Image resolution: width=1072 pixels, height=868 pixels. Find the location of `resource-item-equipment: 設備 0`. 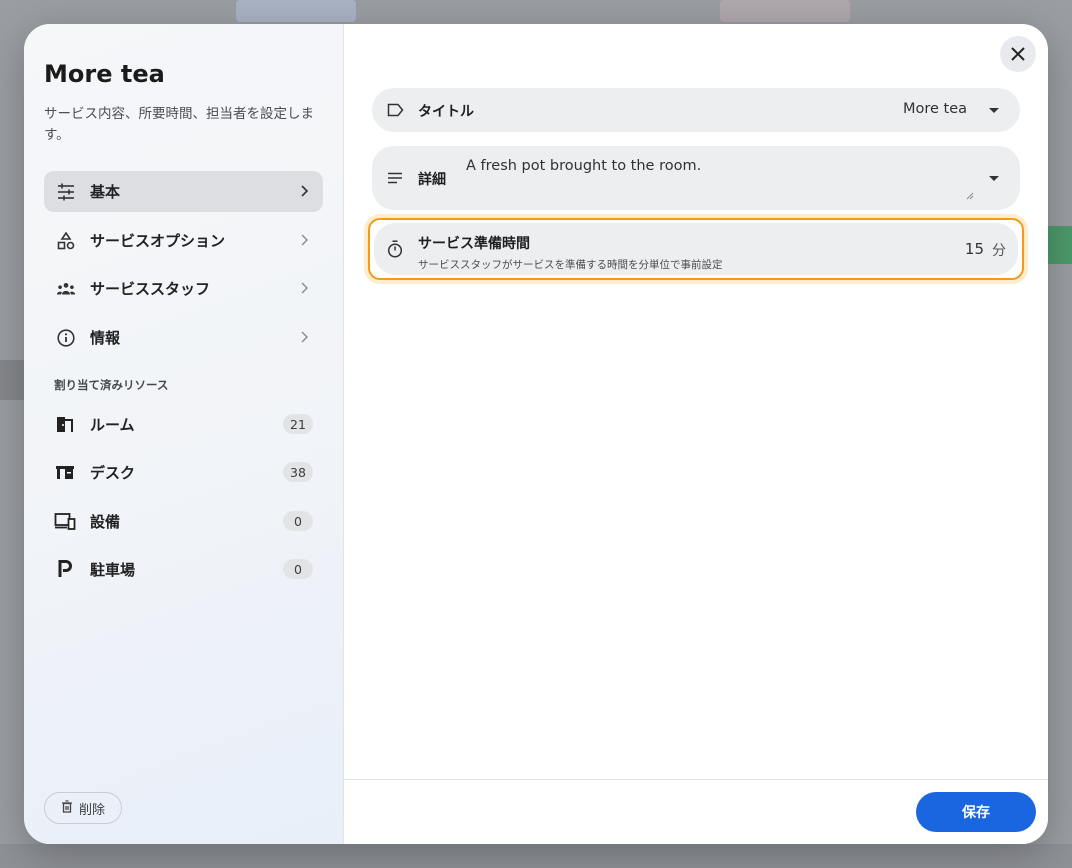

resource-item-equipment: 設備 0 is located at coordinates (183, 521).